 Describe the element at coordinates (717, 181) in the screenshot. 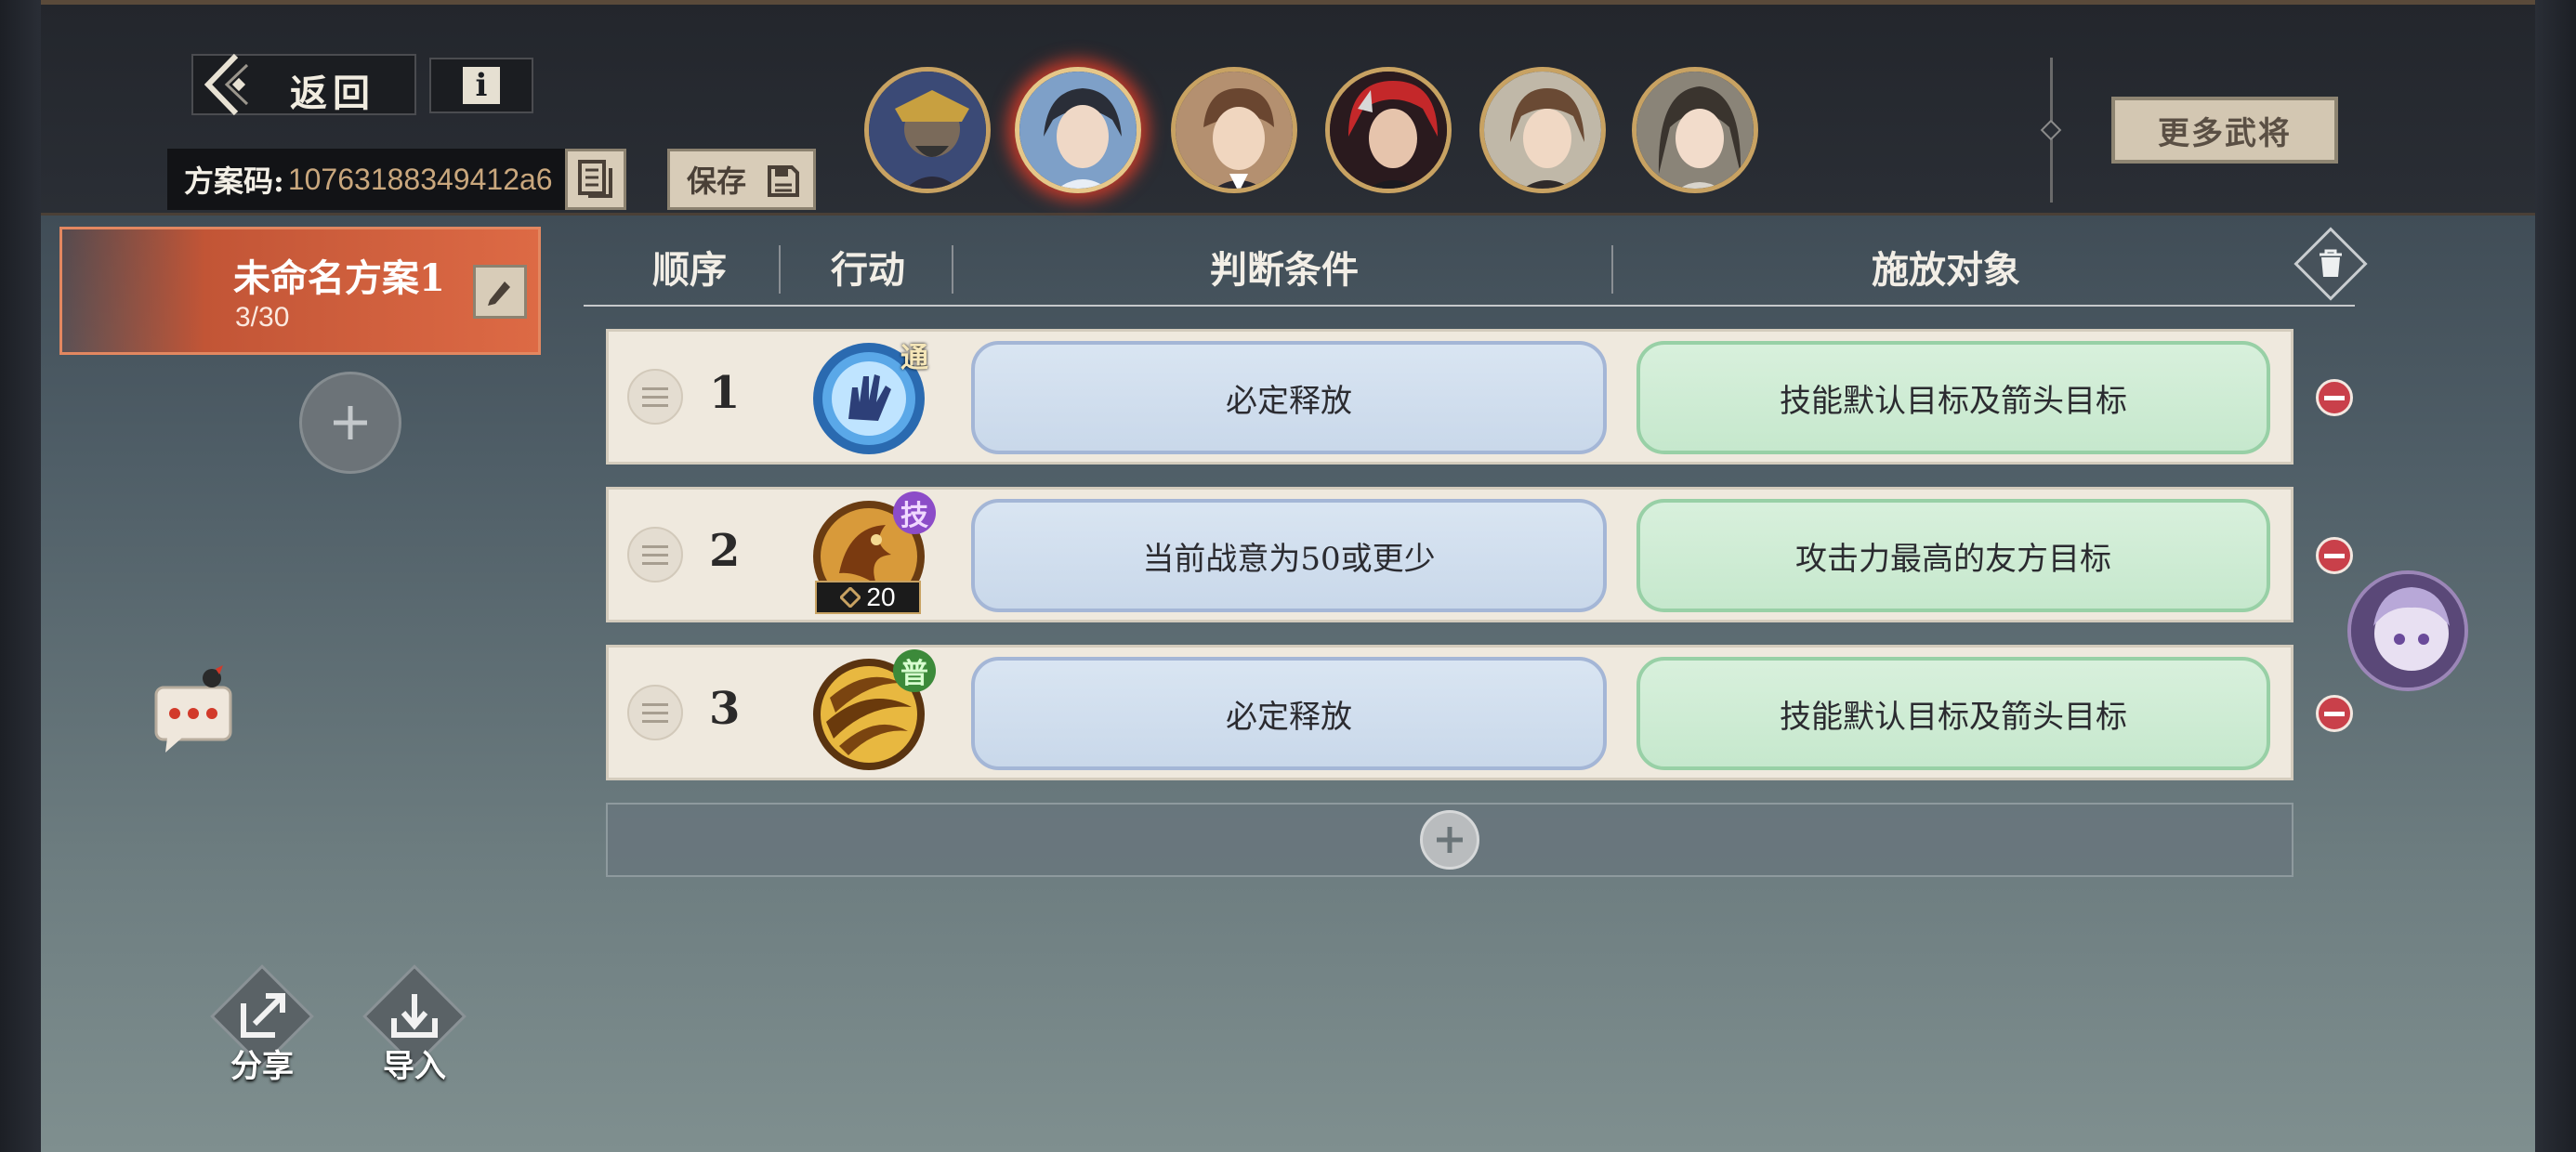

I see `save-label: 保存` at that location.